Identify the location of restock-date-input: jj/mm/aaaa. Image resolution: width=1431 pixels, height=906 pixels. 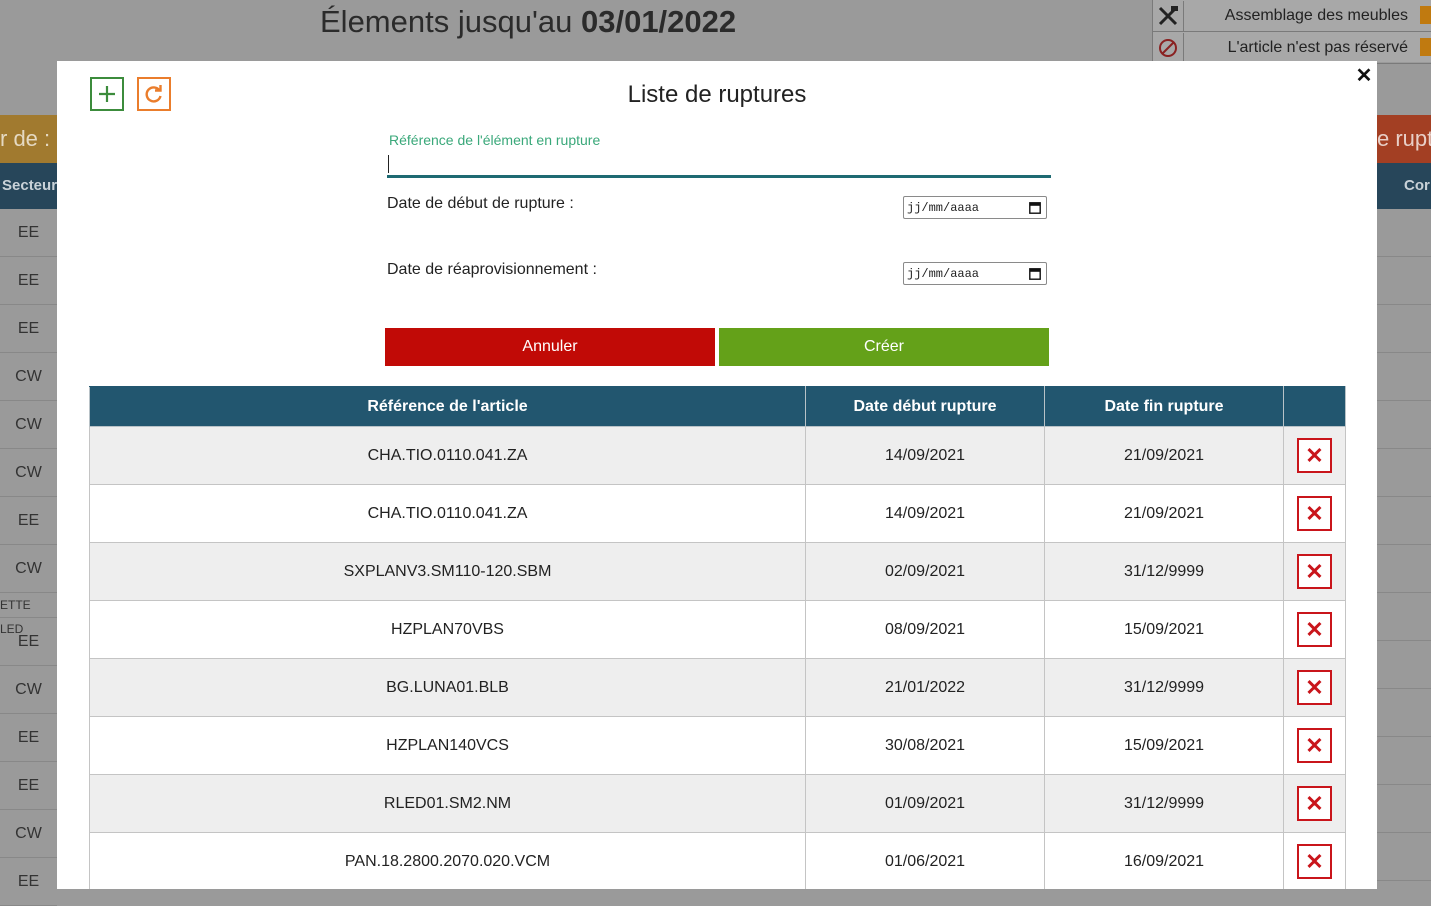
(975, 273).